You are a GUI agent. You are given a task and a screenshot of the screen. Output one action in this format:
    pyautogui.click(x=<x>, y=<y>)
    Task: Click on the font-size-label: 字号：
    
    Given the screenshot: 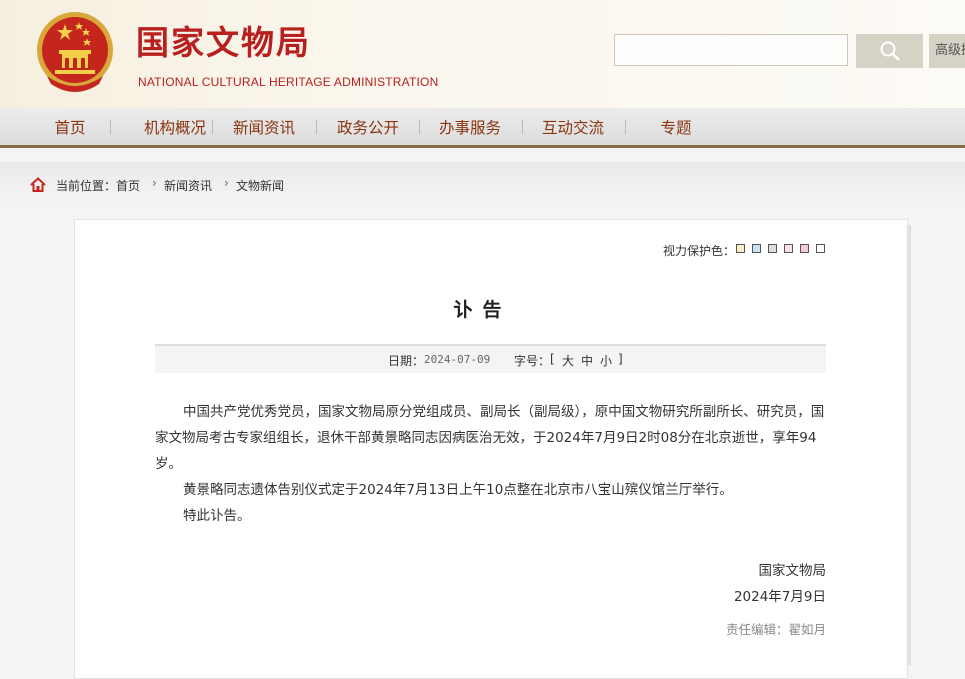 What is the action you would take?
    pyautogui.click(x=532, y=361)
    